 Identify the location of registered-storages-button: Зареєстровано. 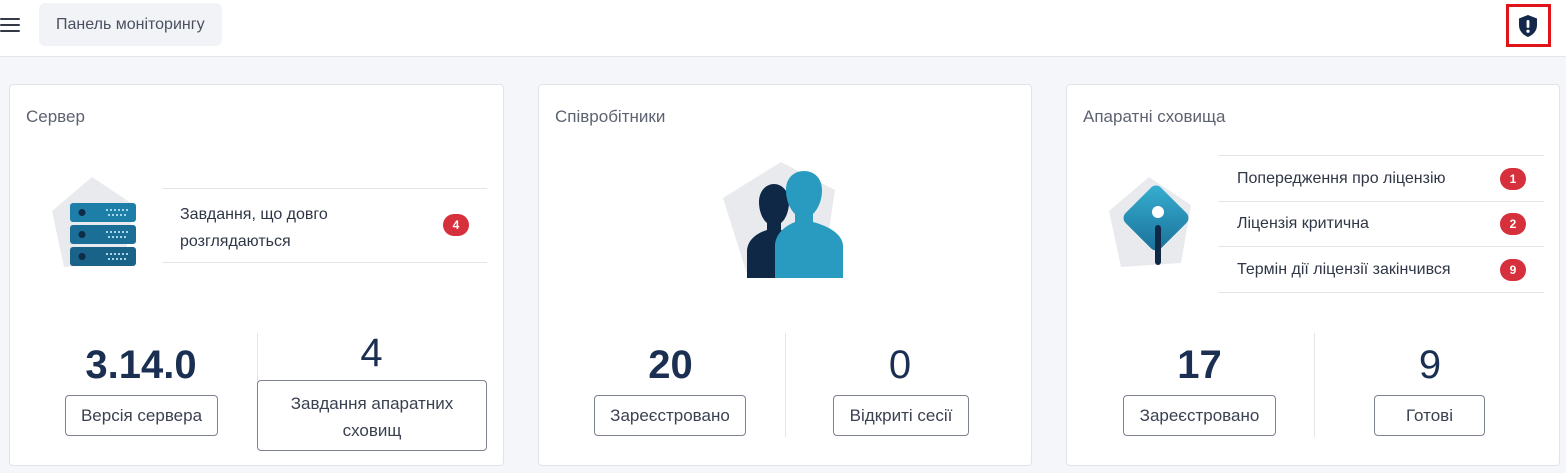
(1199, 415).